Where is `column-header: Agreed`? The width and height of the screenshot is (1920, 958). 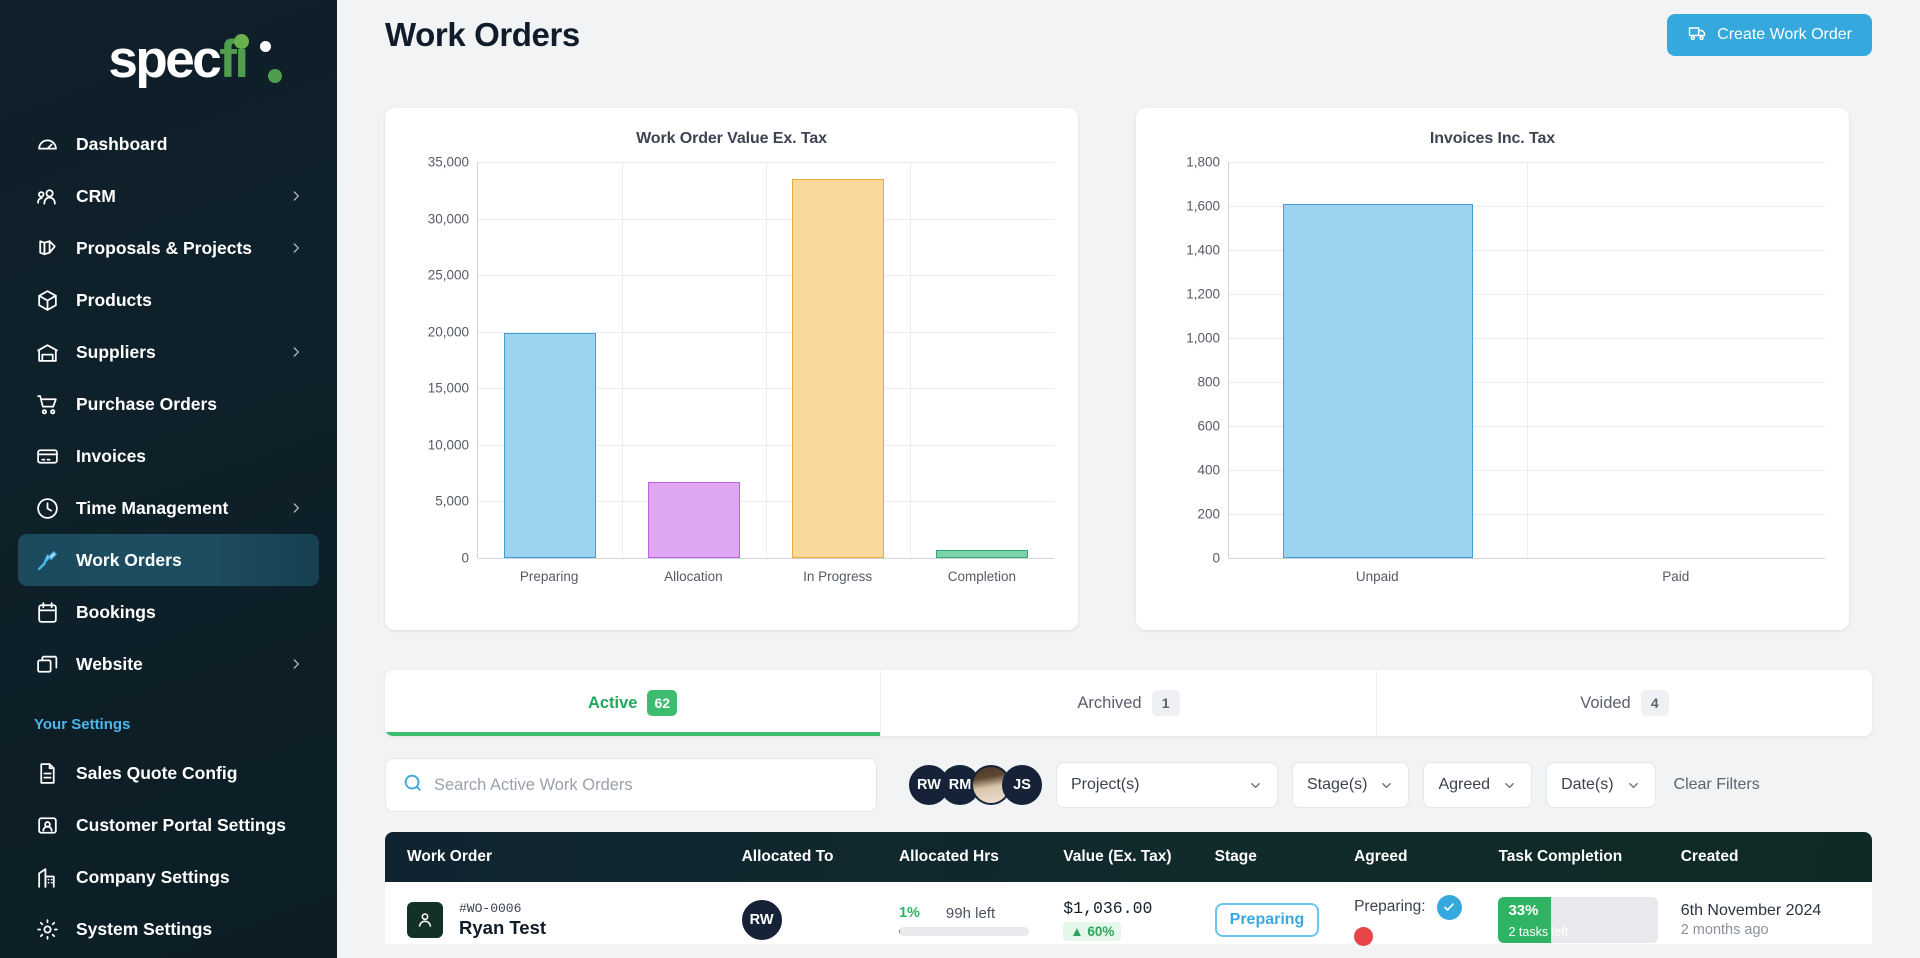 column-header: Agreed is located at coordinates (1426, 857).